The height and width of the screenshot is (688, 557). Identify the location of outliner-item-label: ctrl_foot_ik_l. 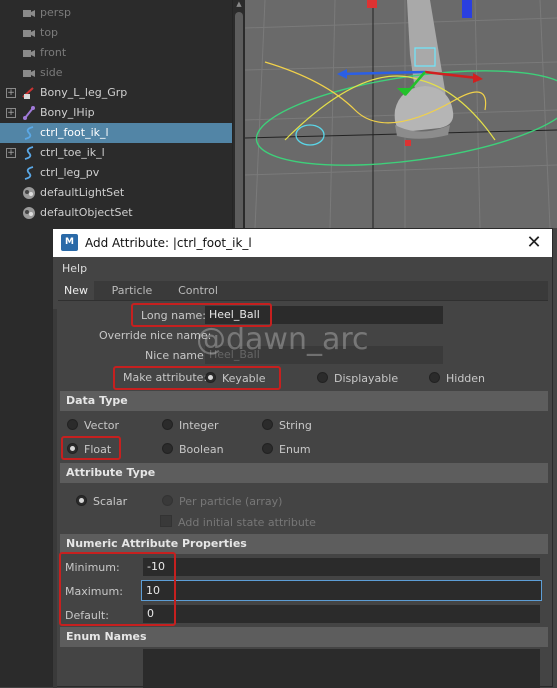
(74, 132).